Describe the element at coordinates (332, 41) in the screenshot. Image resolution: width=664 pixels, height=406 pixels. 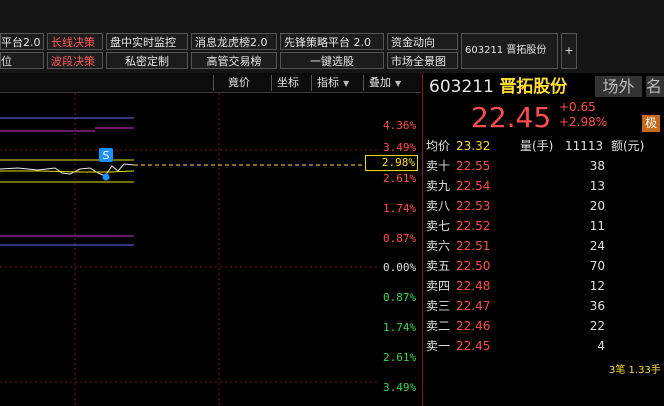
I see `toolbar-strategy-button: 先锋策略平台 2.0` at that location.